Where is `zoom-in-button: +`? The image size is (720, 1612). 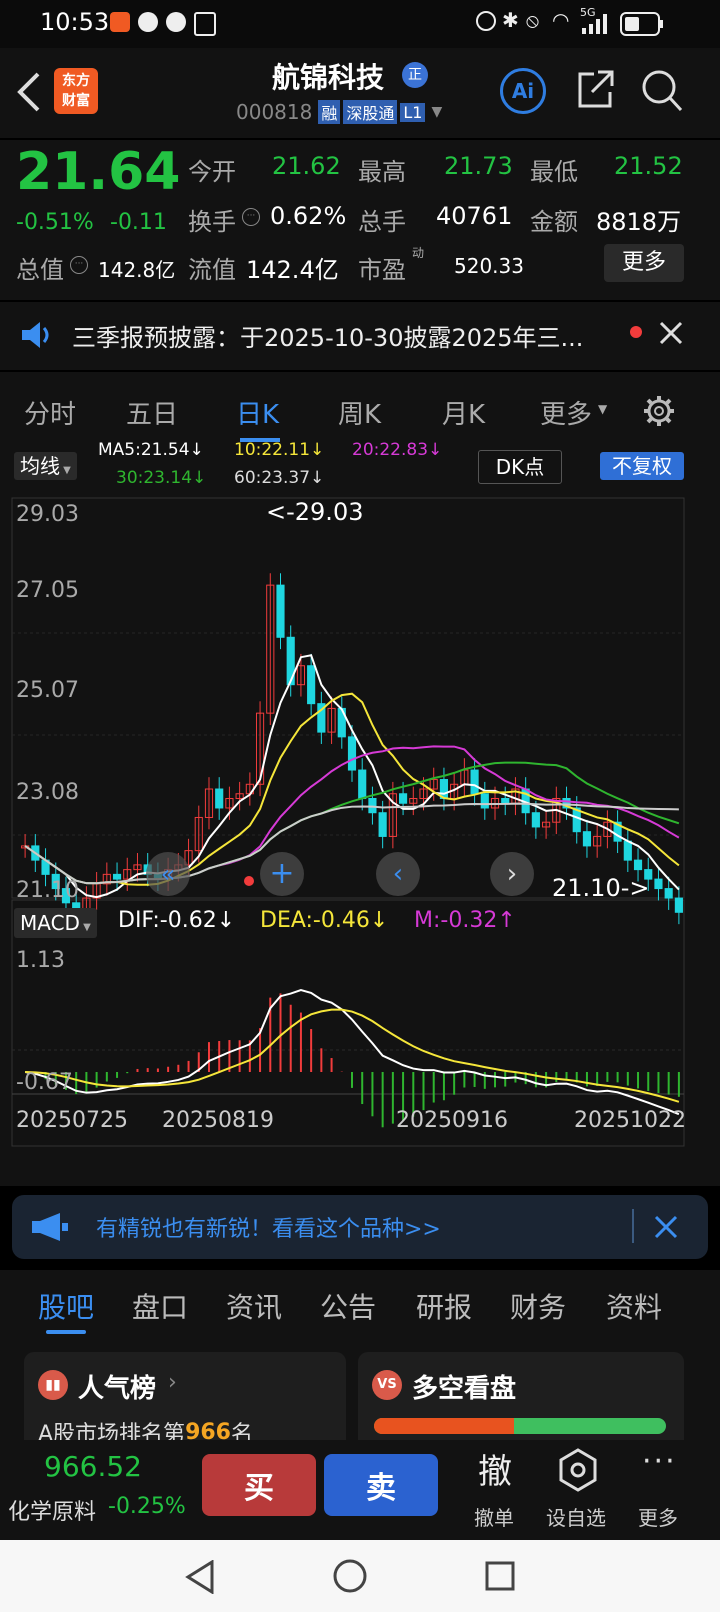
zoom-in-button: + is located at coordinates (282, 874).